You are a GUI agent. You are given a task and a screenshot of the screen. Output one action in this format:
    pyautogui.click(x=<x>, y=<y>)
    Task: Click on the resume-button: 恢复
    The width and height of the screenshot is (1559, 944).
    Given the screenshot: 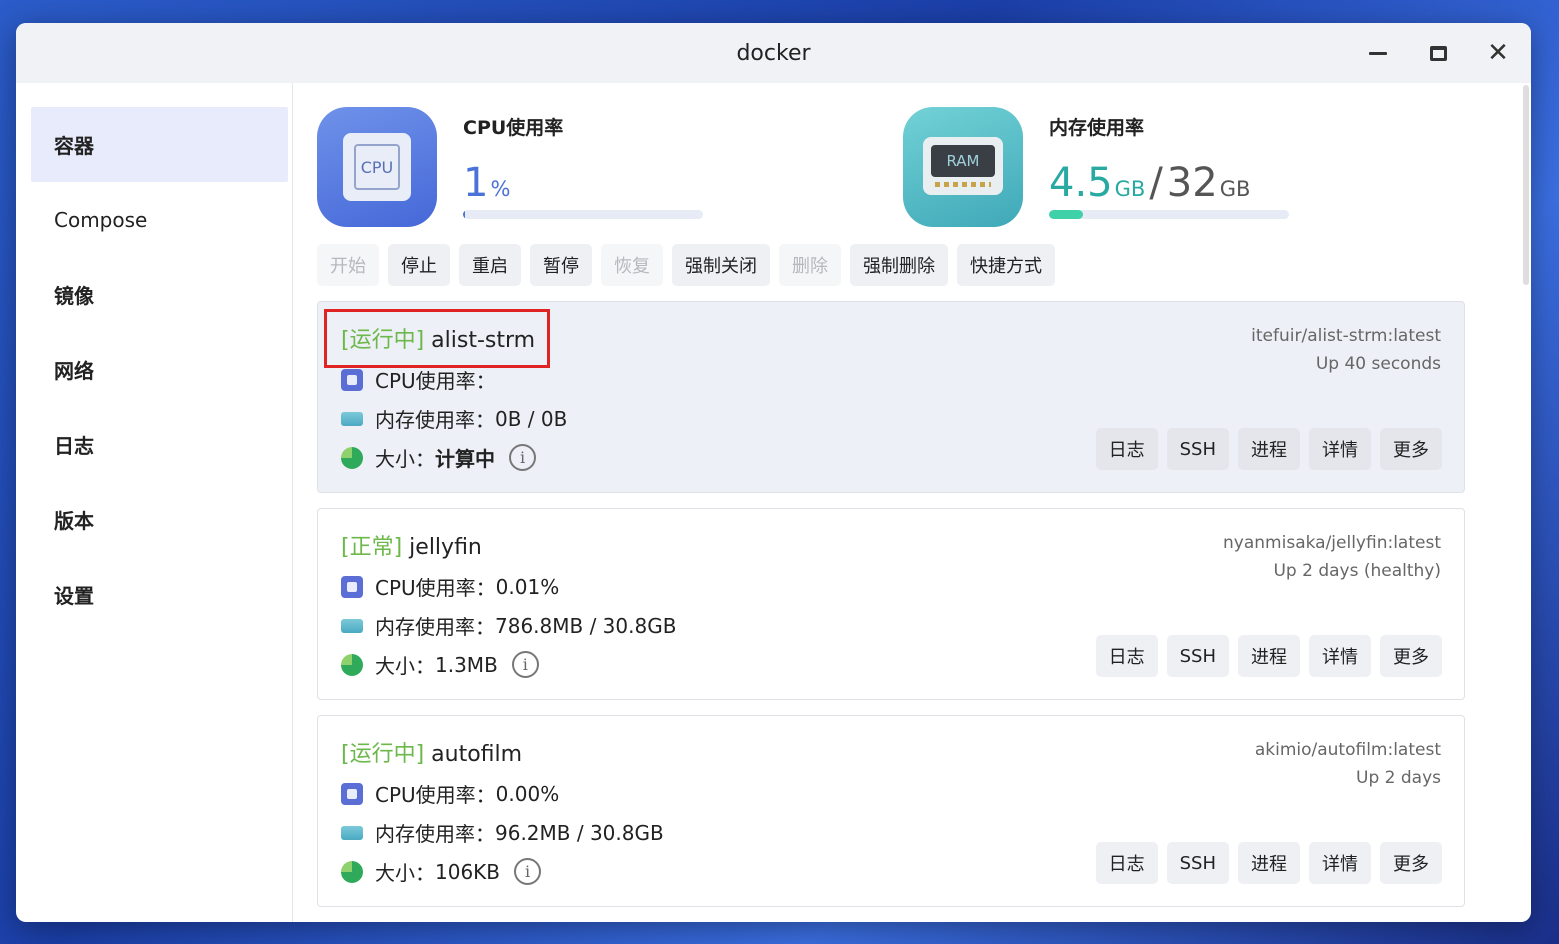 What is the action you would take?
    pyautogui.click(x=632, y=265)
    